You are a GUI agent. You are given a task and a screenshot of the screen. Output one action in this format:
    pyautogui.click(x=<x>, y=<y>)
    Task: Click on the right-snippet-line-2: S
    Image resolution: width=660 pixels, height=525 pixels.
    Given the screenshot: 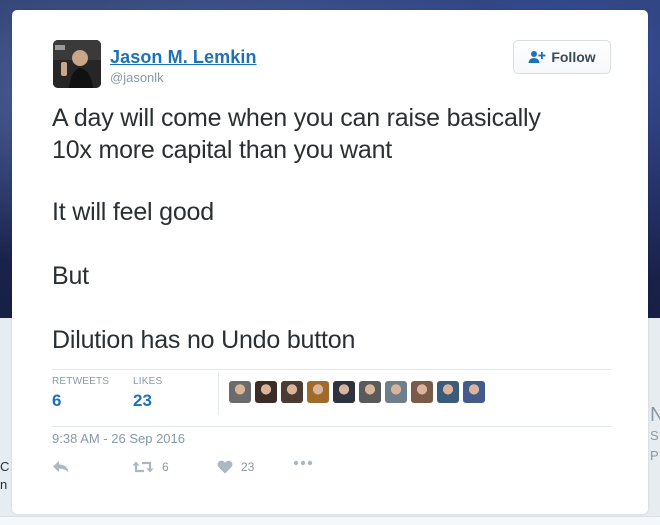 What is the action you would take?
    pyautogui.click(x=654, y=435)
    